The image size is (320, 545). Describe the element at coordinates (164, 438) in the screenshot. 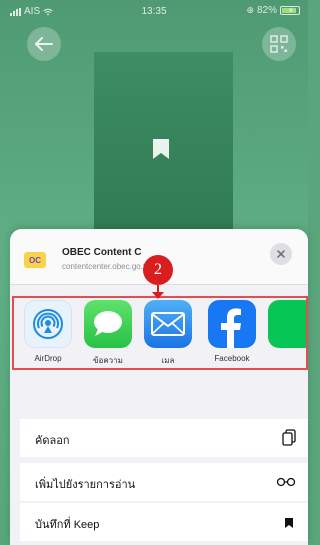

I see `copy-action: คัดลอก` at that location.